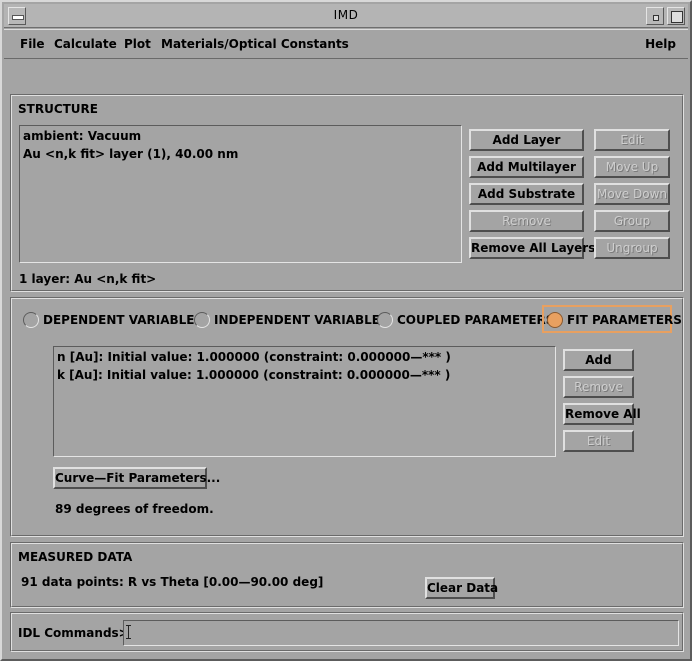  What do you see at coordinates (85, 44) in the screenshot?
I see `menu-calculate: Calculate` at bounding box center [85, 44].